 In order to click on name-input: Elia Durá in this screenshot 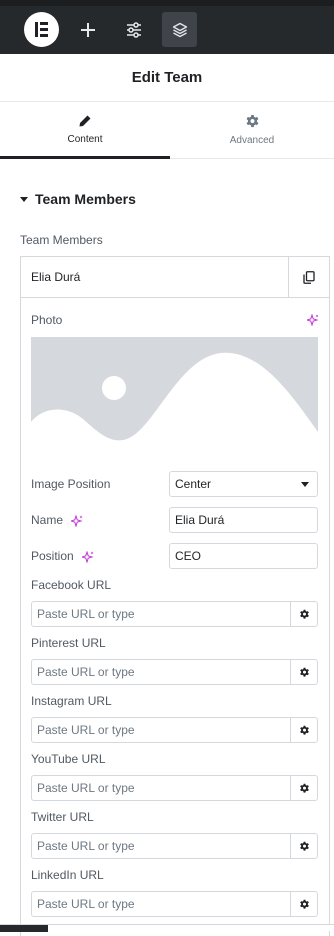, I will do `click(243, 520)`.